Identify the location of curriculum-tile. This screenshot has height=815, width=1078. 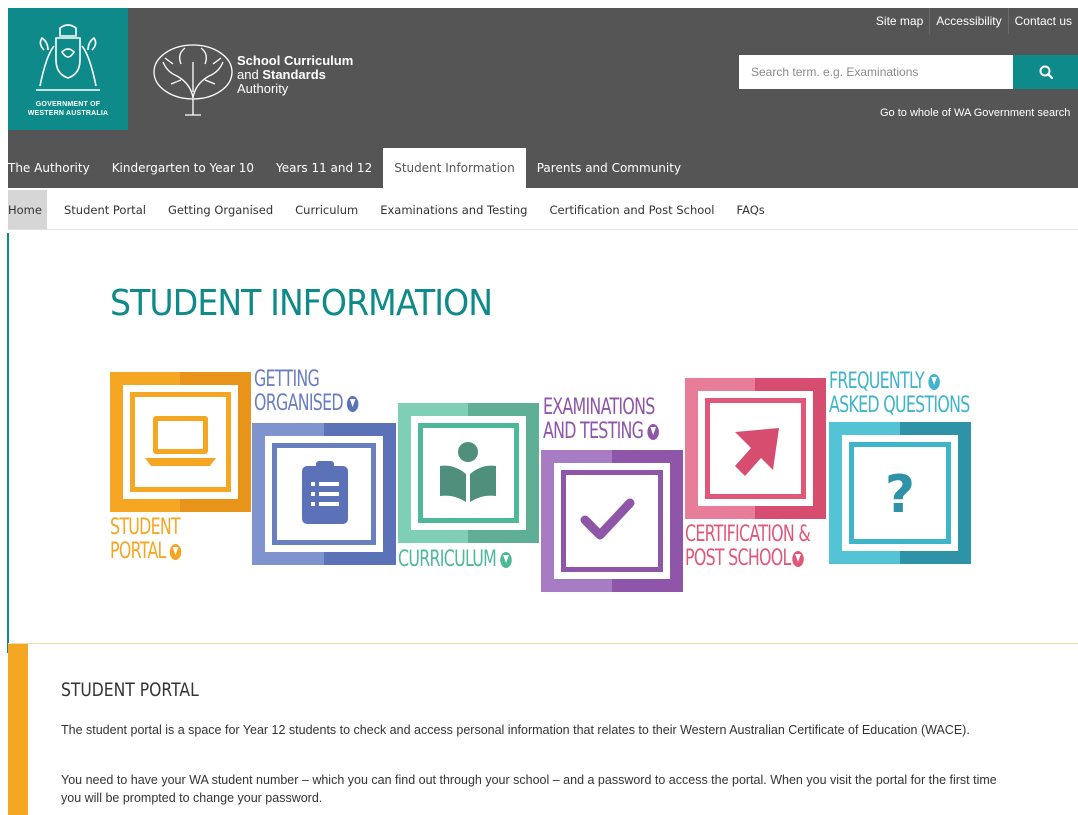
(468, 473).